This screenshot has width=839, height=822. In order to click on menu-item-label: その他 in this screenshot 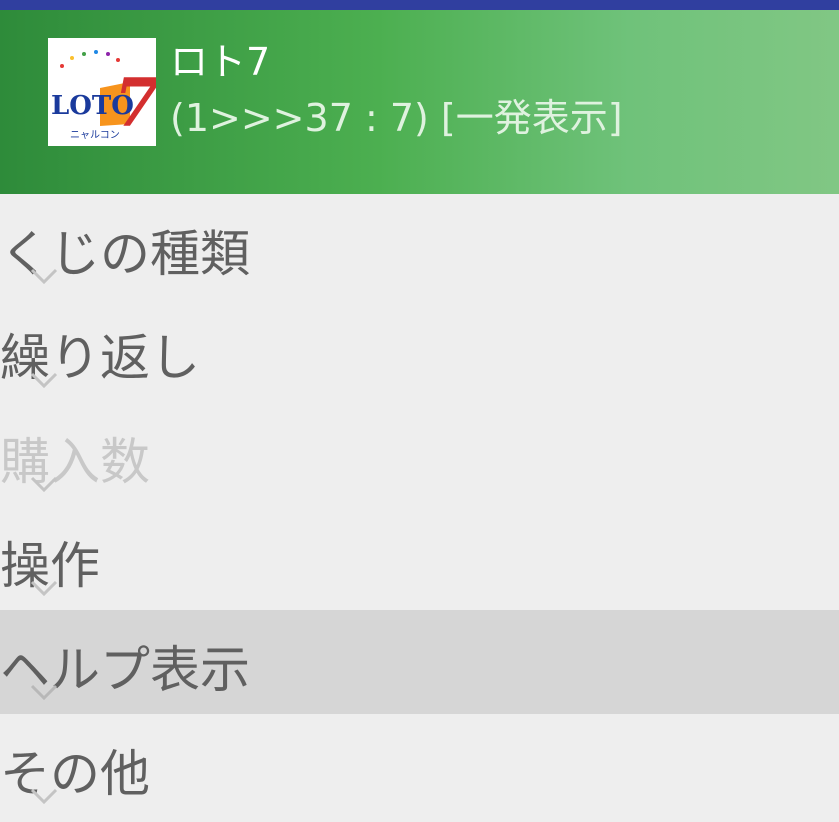, I will do `click(75, 774)`.